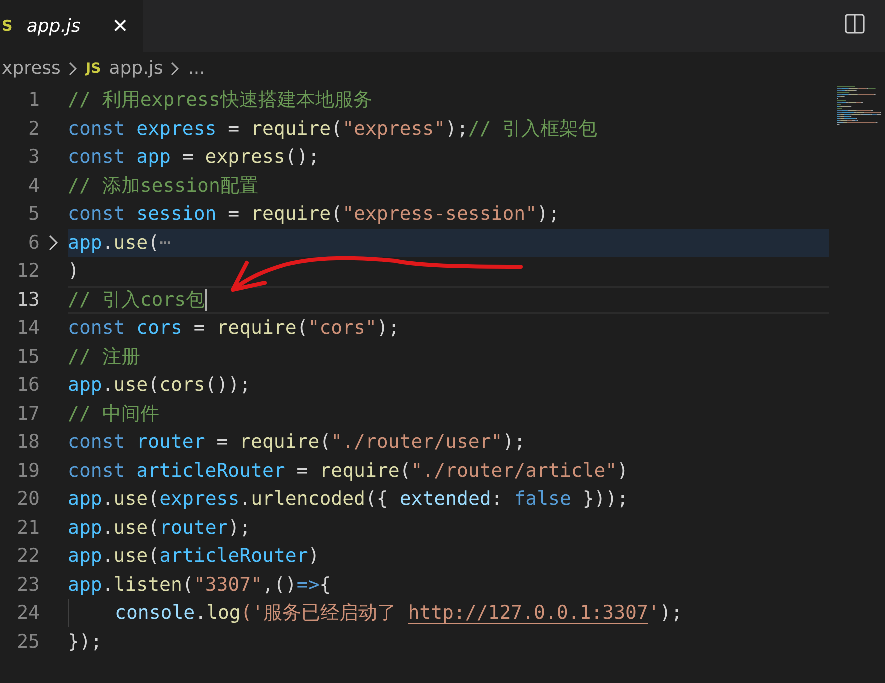 The image size is (885, 683). What do you see at coordinates (166, 243) in the screenshot?
I see `folded-ellipsis: ⋯` at bounding box center [166, 243].